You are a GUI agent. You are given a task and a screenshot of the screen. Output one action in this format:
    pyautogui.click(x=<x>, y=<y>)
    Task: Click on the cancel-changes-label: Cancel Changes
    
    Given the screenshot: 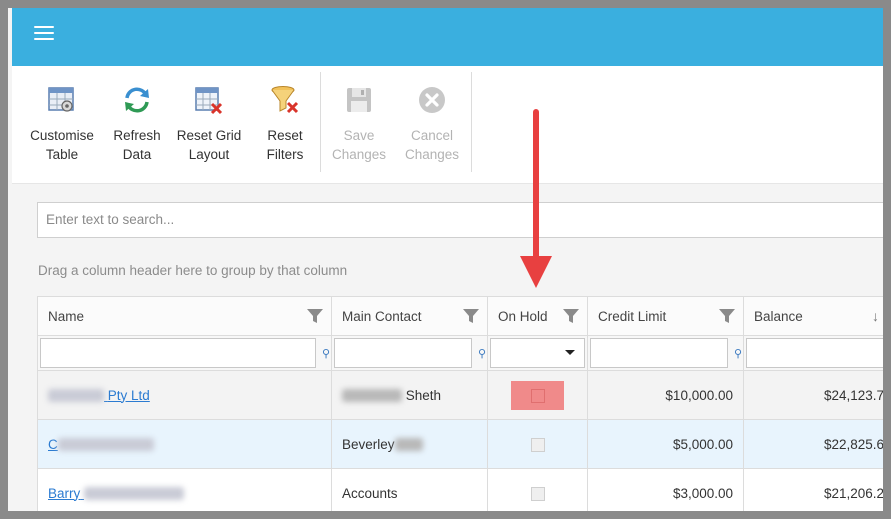 What is the action you would take?
    pyautogui.click(x=432, y=145)
    